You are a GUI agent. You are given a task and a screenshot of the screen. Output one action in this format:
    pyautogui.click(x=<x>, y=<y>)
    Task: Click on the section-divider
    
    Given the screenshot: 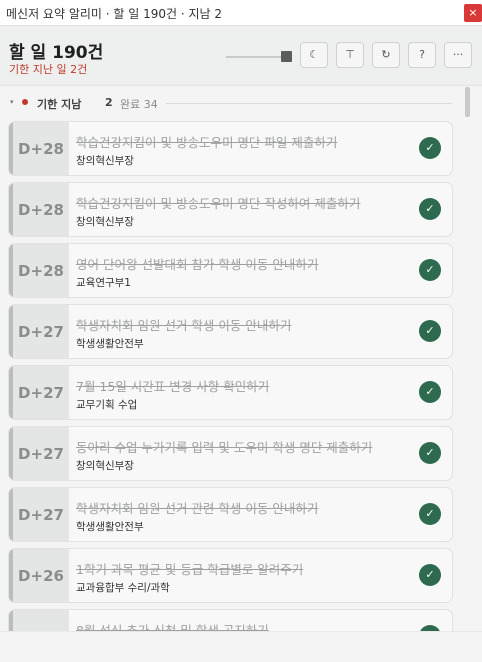 What is the action you would take?
    pyautogui.click(x=309, y=103)
    